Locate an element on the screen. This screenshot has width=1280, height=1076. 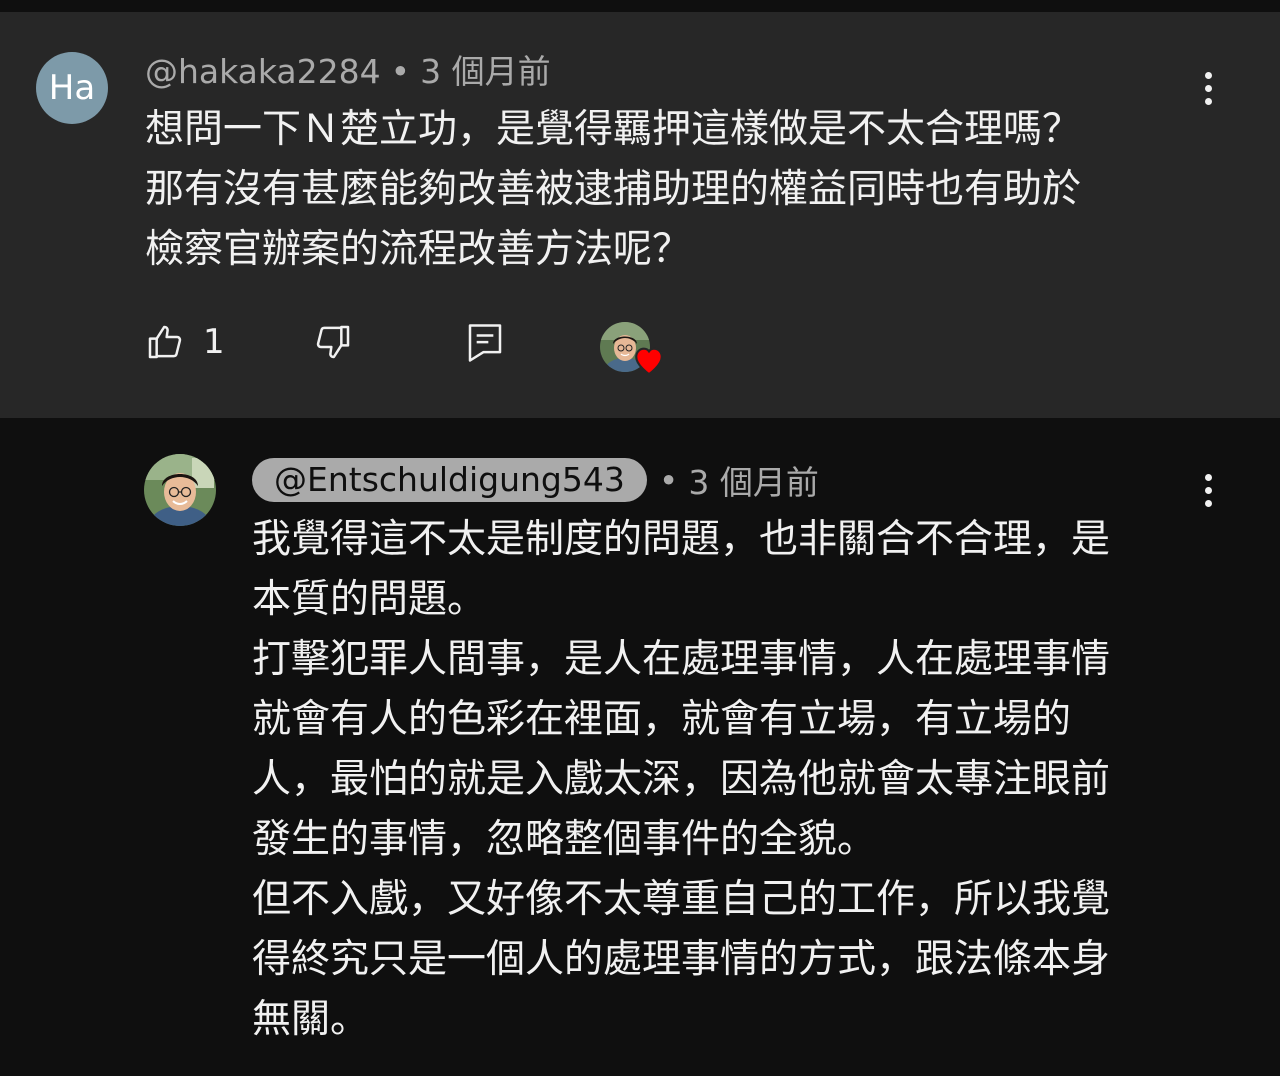
heart-icon is located at coordinates (649, 361).